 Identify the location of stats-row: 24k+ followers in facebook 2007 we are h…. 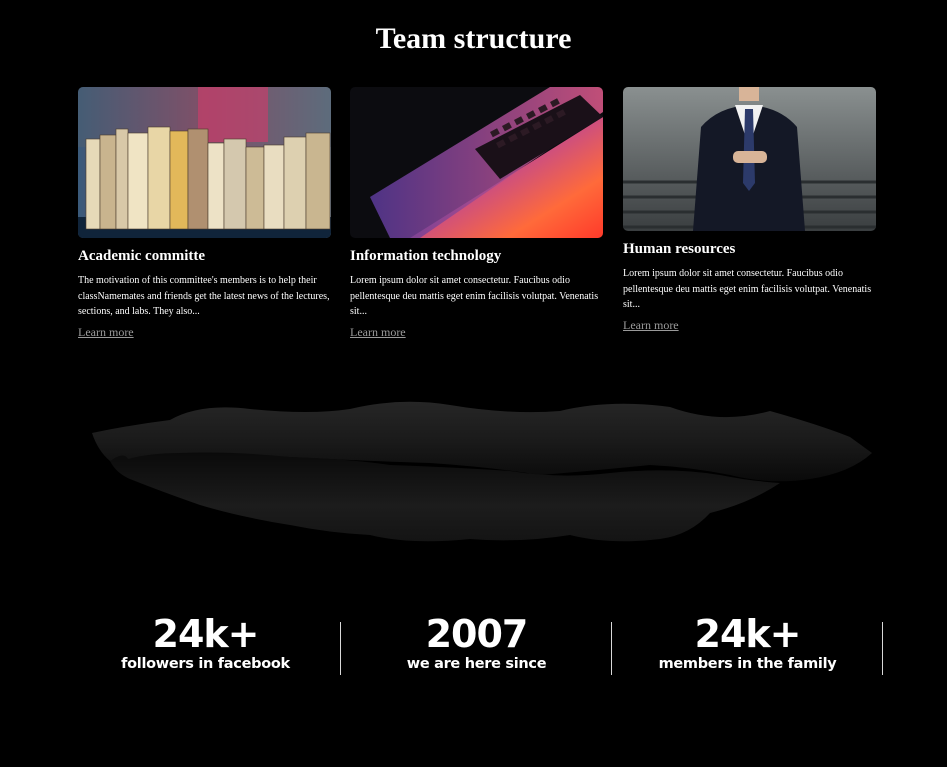
(476, 644).